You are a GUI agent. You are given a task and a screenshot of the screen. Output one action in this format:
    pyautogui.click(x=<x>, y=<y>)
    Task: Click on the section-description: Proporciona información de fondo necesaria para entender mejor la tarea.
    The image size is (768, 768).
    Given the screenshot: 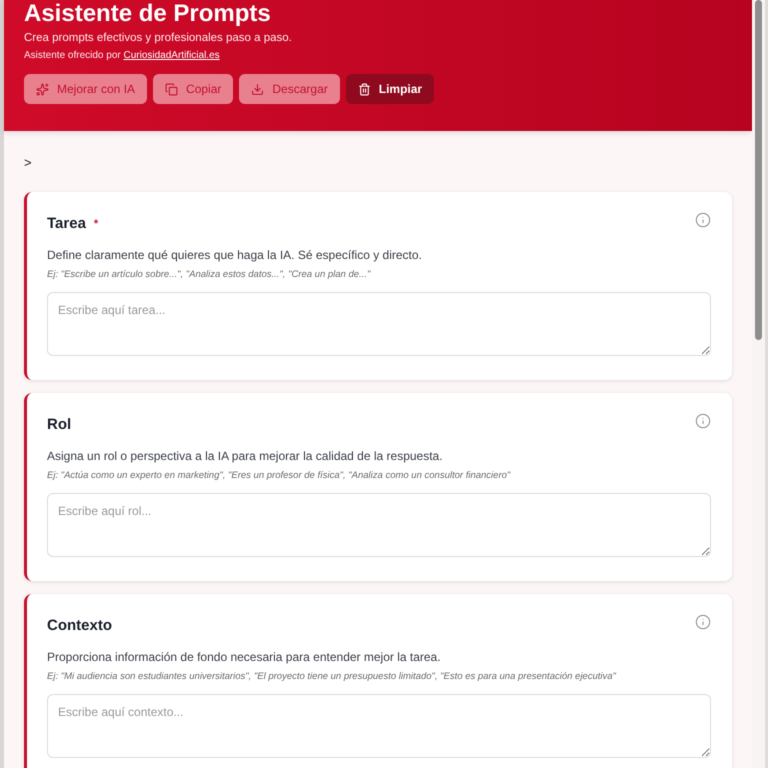 What is the action you would take?
    pyautogui.click(x=244, y=657)
    